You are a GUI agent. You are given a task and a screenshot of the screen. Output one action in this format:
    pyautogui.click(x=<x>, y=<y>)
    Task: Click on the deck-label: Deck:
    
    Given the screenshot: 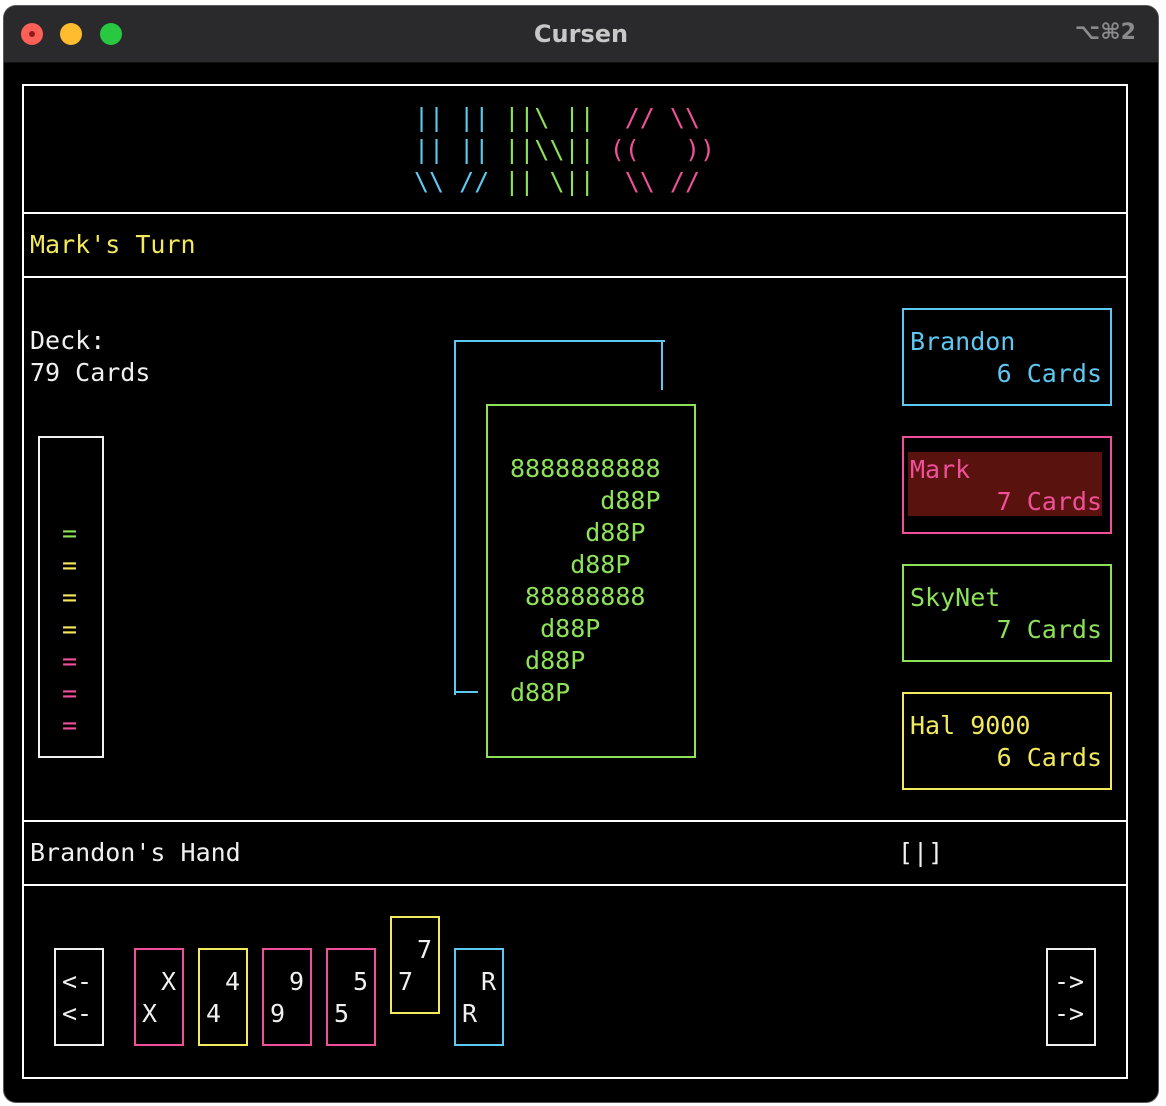 What is the action you would take?
    pyautogui.click(x=68, y=340)
    